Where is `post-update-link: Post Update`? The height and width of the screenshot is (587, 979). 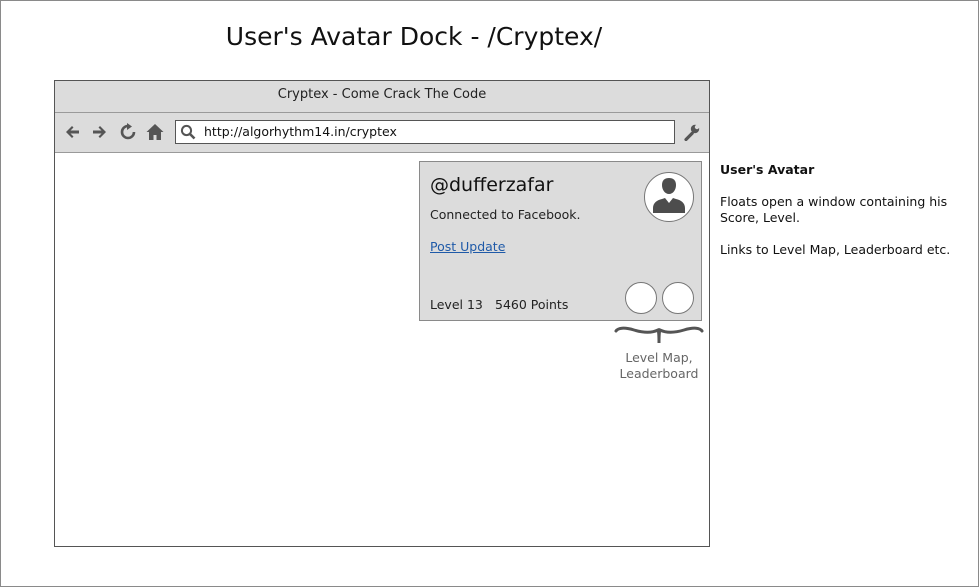 post-update-link: Post Update is located at coordinates (467, 246).